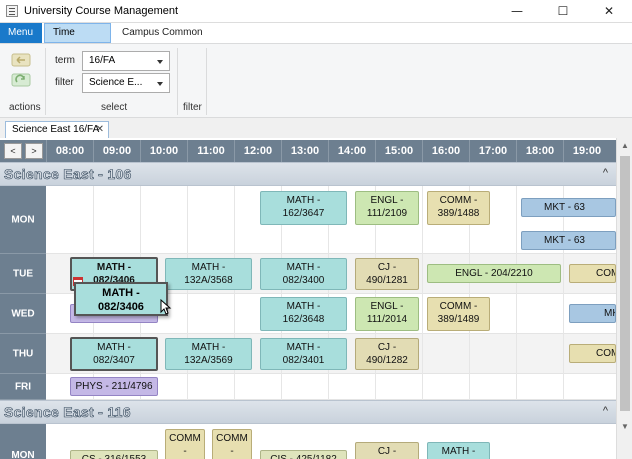 The width and height of the screenshot is (632, 459). I want to click on time-slot: 13:00, so click(304, 151).